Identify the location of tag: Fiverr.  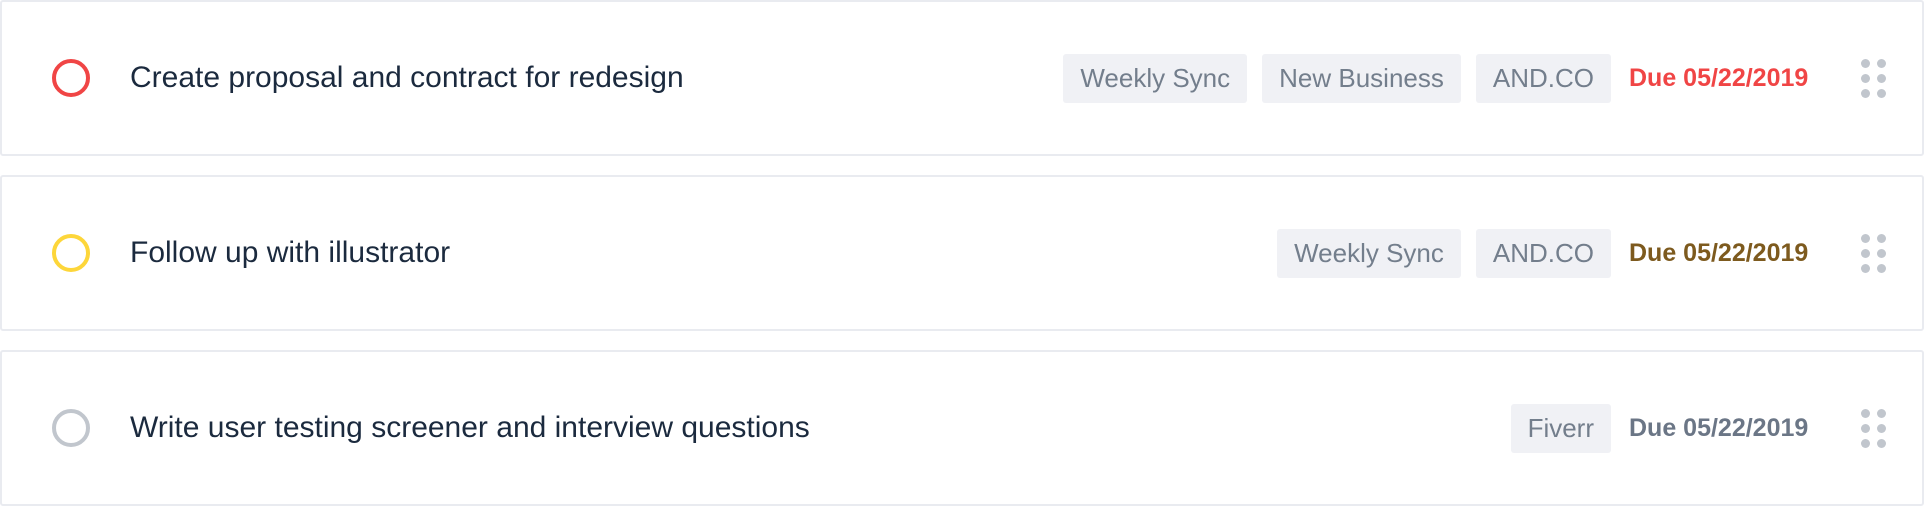
(1560, 428).